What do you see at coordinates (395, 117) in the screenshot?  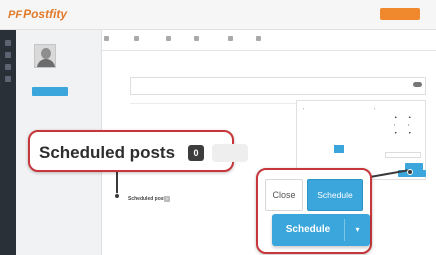 I see `hour-up-icon: ▲` at bounding box center [395, 117].